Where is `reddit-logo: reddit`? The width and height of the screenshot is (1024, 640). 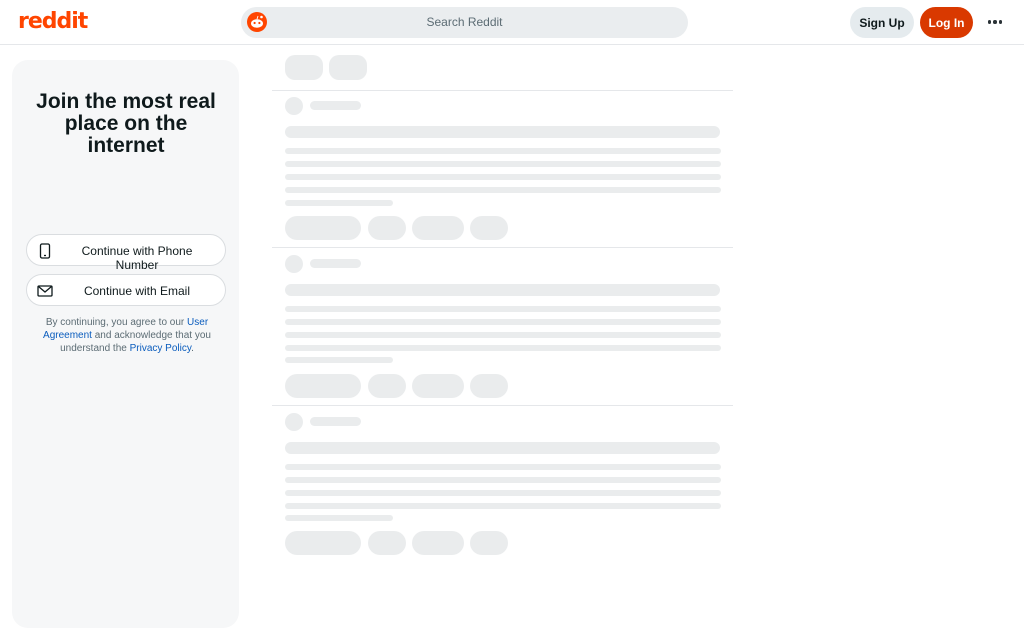
reddit-logo: reddit is located at coordinates (53, 21).